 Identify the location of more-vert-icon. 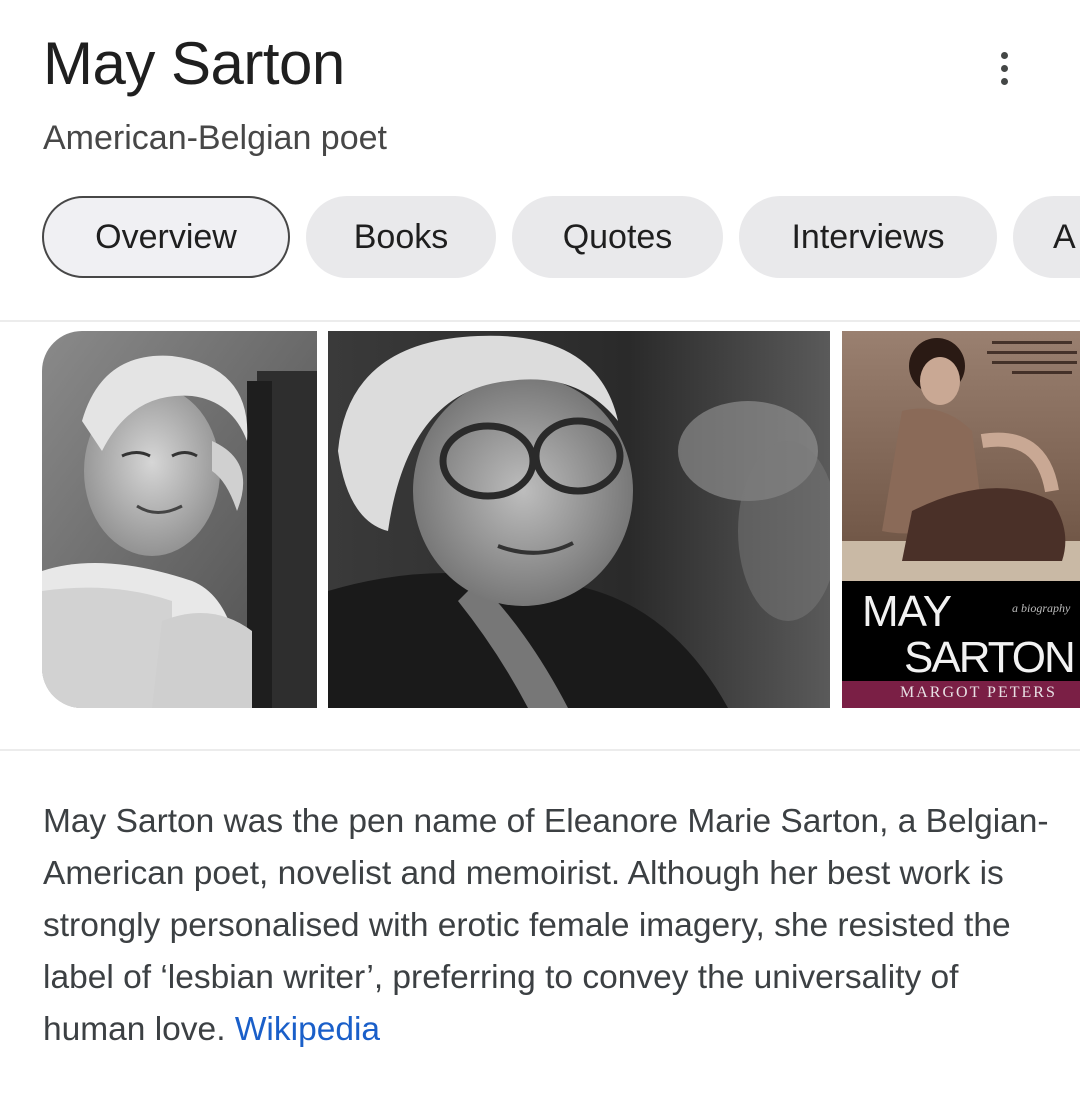
(1004, 68).